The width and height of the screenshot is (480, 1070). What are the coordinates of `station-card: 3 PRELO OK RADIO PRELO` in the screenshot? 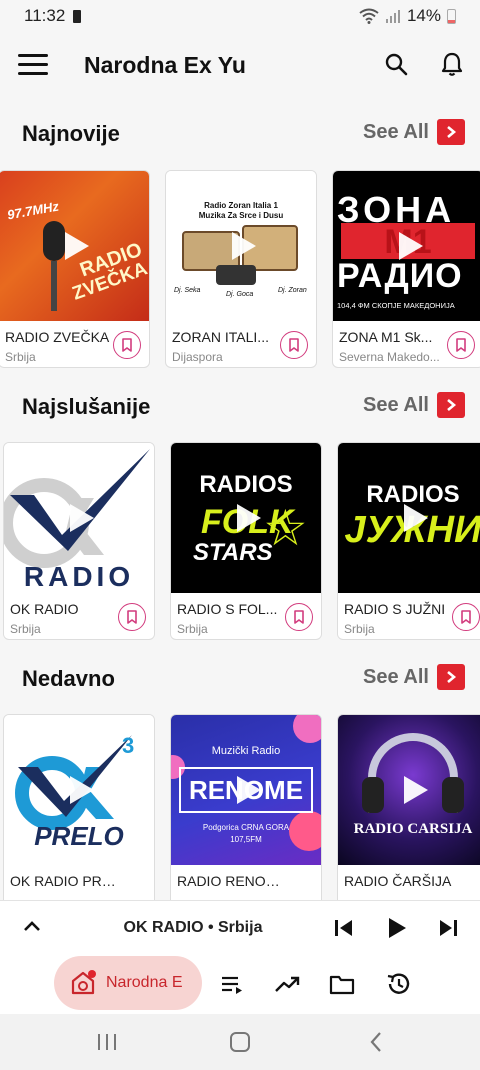 It's located at (79, 807).